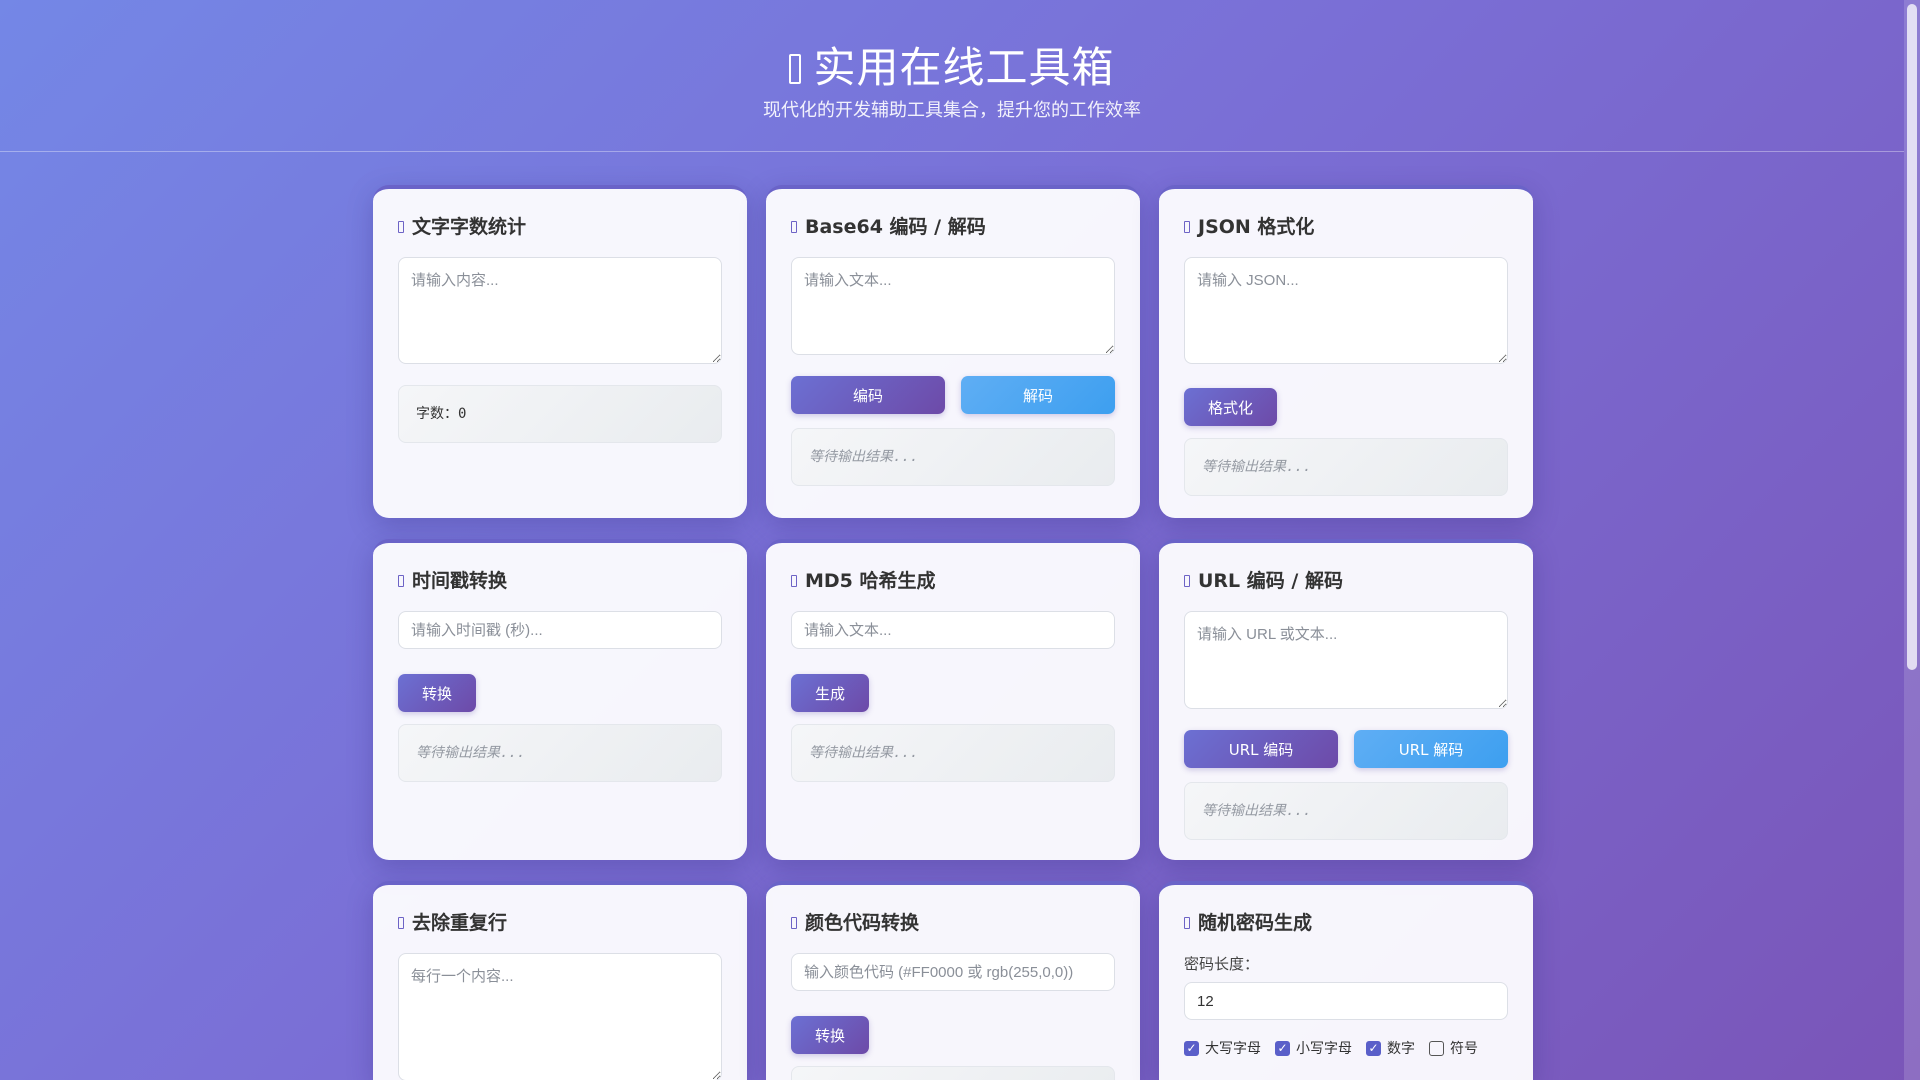 Image resolution: width=1920 pixels, height=1080 pixels. I want to click on page-subtitle: 现代化的开发辅助工具集合，提升您的工作效率, so click(952, 110).